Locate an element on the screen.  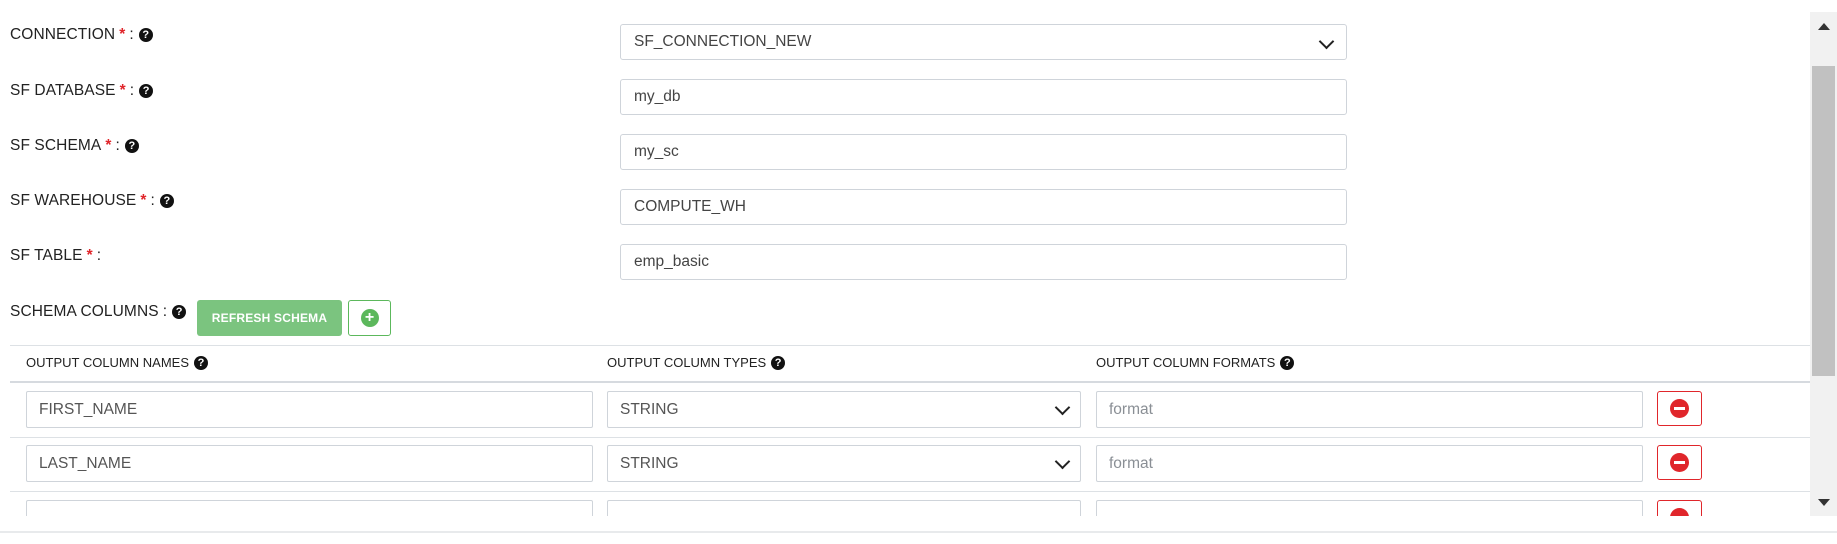
table-header-divider is located at coordinates (910, 382).